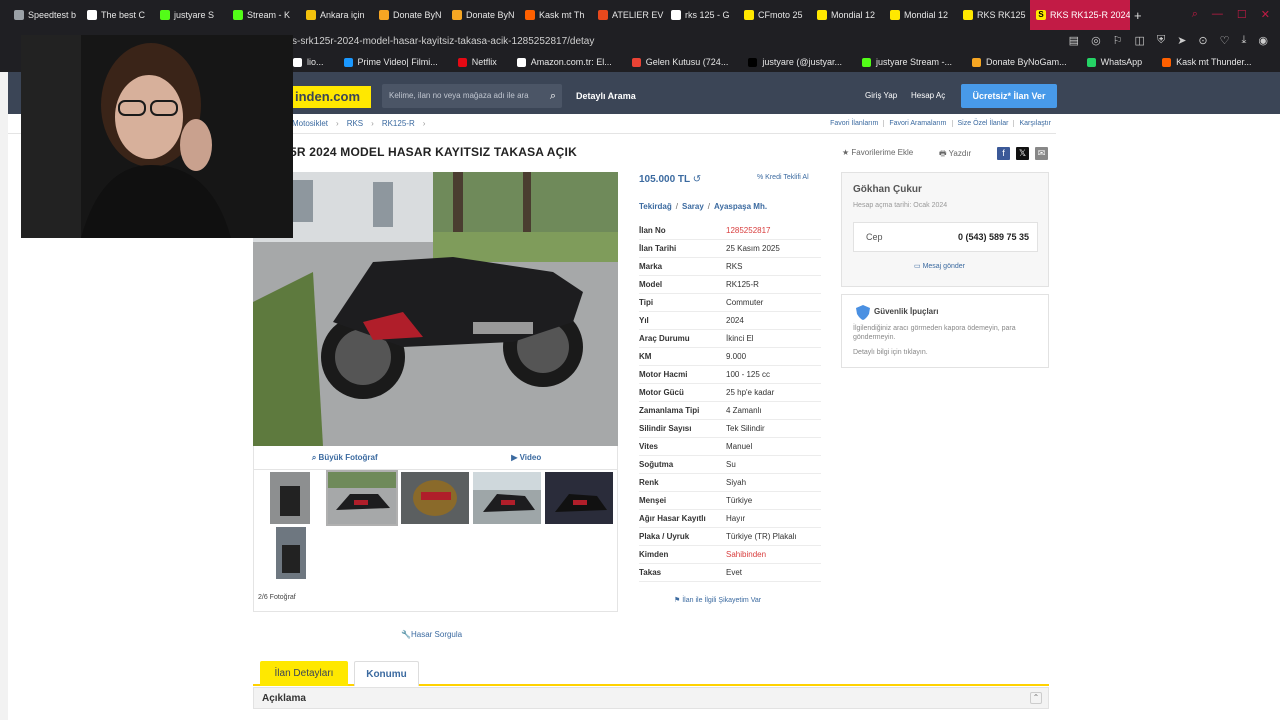  Describe the element at coordinates (1265, 14) in the screenshot. I see `close-icon: ✕` at that location.